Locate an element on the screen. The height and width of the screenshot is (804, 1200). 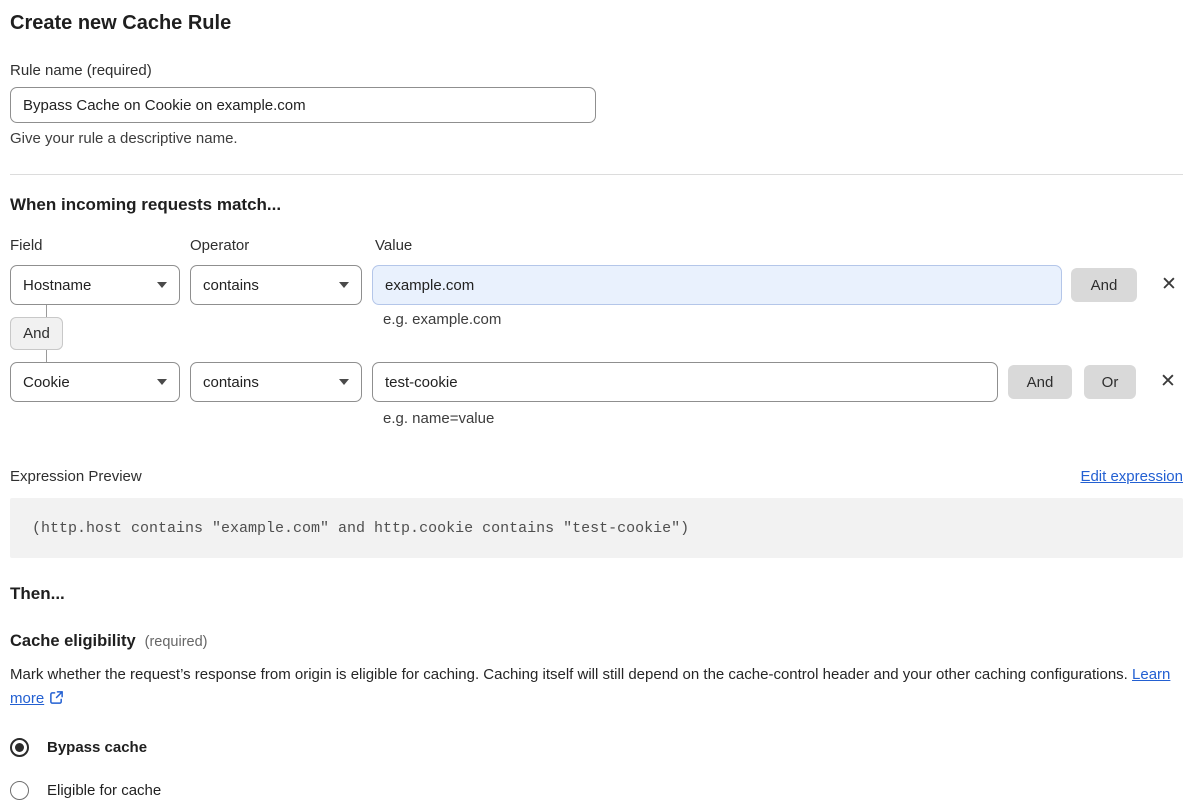
field-column-label: Field is located at coordinates (26, 245).